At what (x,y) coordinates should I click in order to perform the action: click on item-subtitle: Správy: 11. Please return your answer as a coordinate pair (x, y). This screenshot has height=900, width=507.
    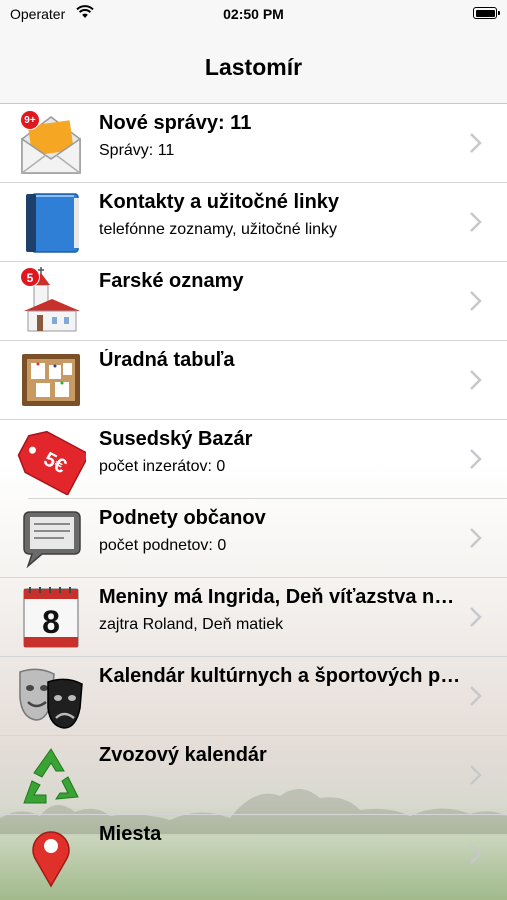
    Looking at the image, I should click on (137, 150).